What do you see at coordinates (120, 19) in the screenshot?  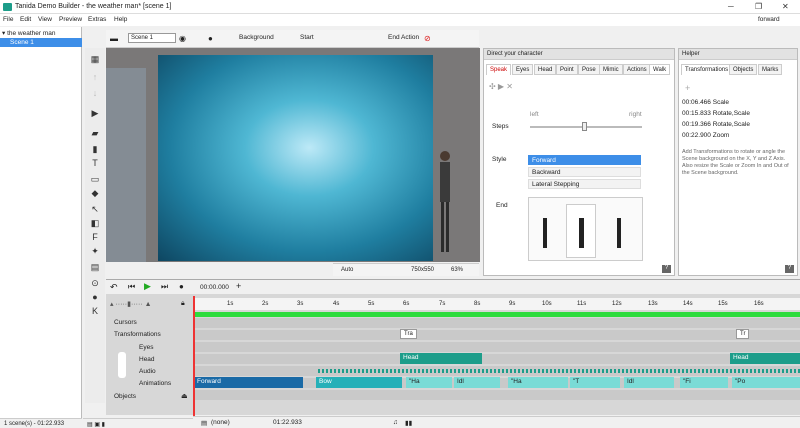 I see `menu-help: Help` at bounding box center [120, 19].